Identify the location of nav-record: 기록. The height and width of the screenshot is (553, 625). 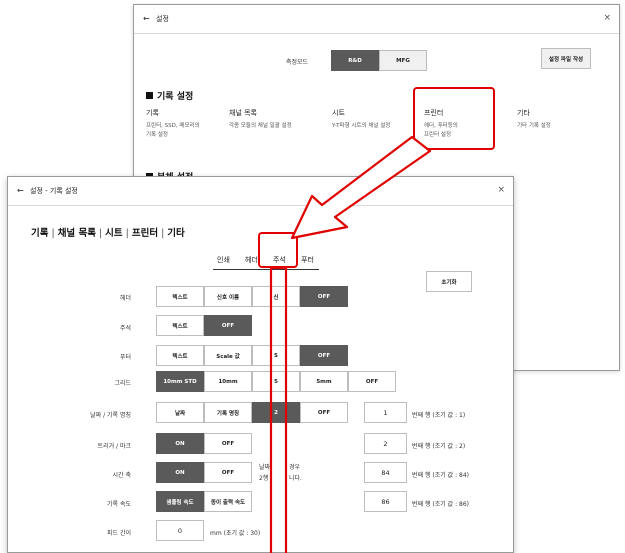
(39, 232).